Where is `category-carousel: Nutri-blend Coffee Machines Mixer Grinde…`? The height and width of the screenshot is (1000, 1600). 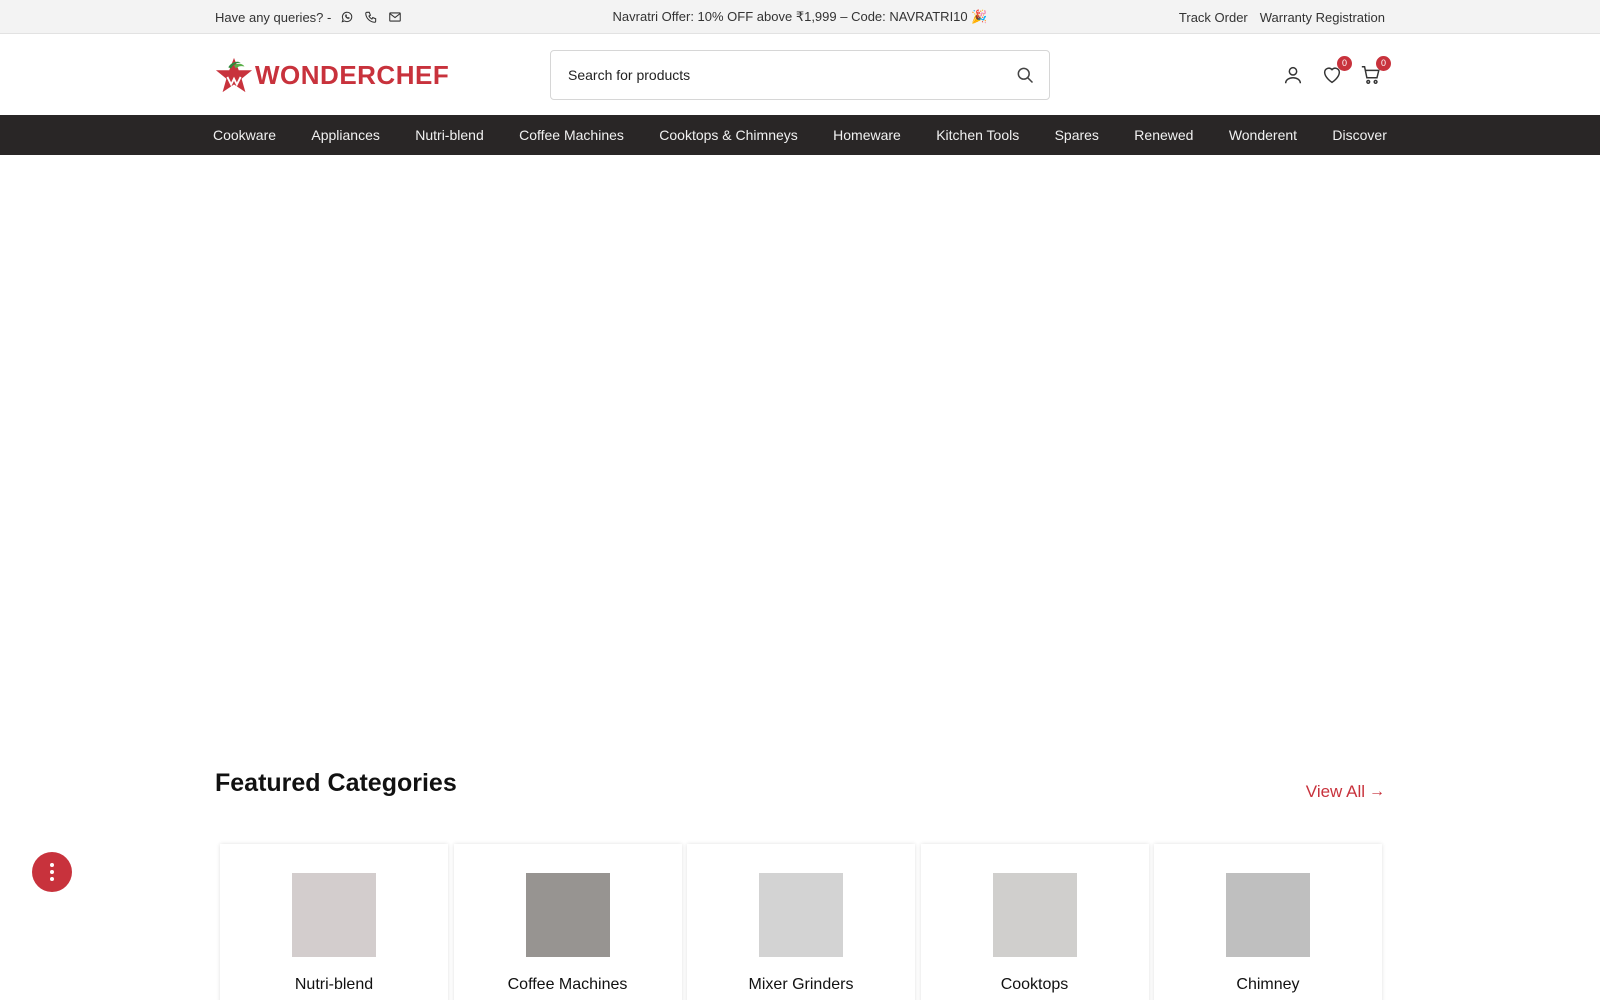
category-carousel: Nutri-blend Coffee Machines Mixer Grinde… is located at coordinates (801, 922).